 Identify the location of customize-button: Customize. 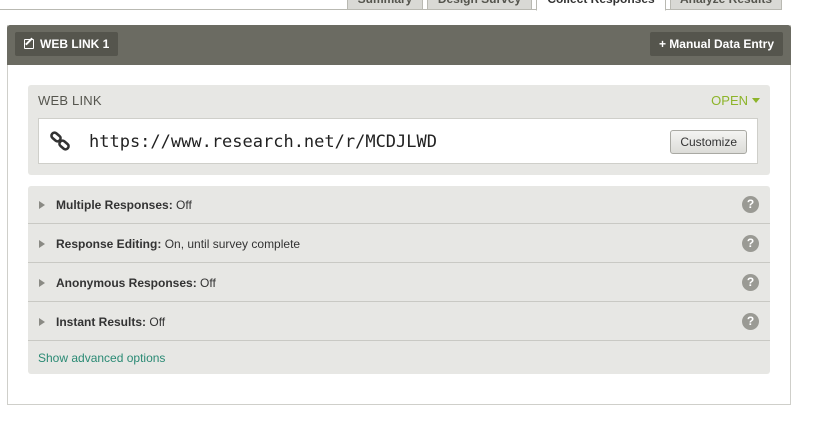
(708, 142).